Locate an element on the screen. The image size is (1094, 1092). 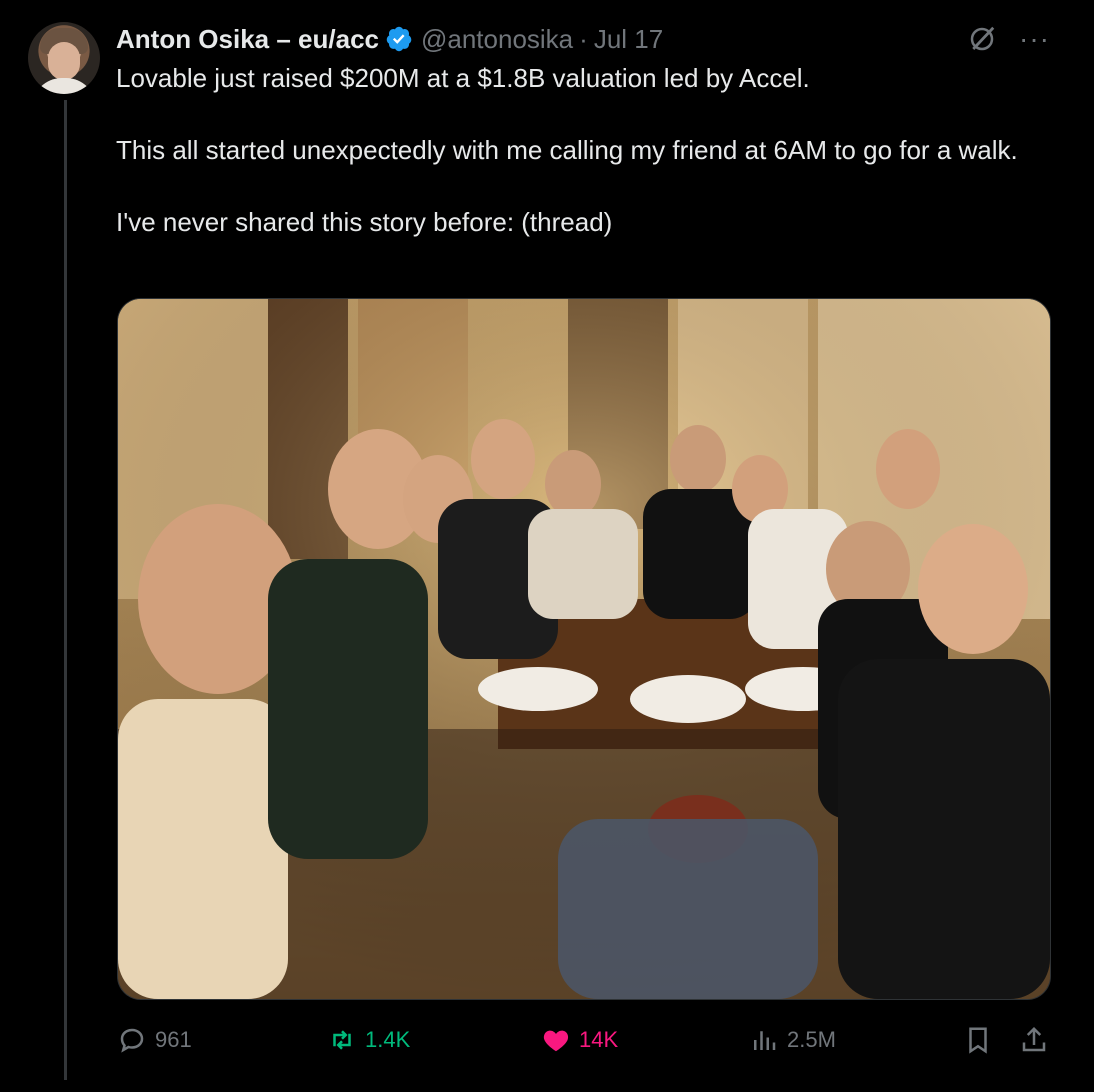
views-icon is located at coordinates (765, 1040).